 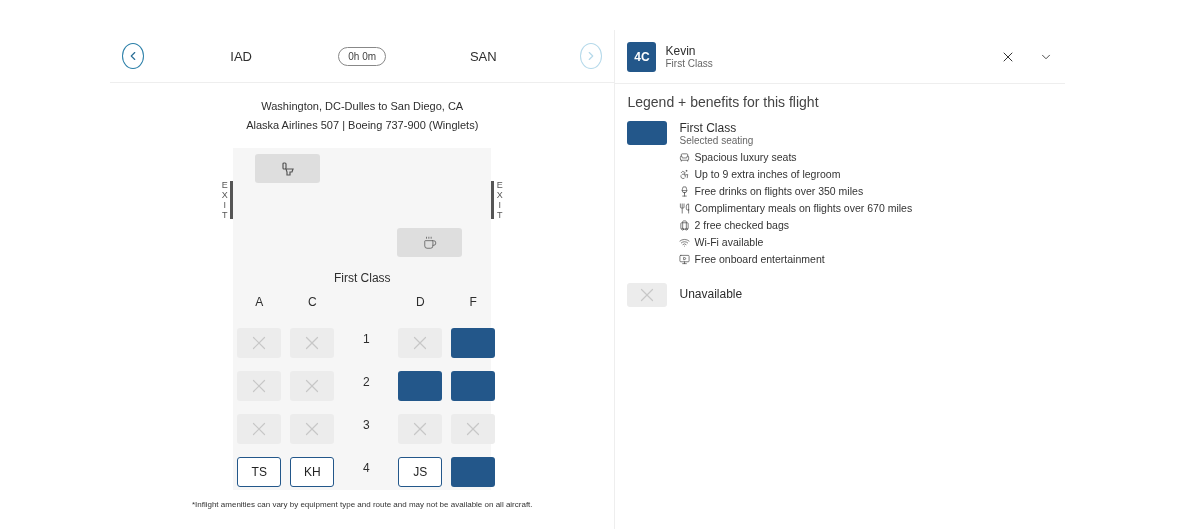 I want to click on assigned-seat: JS, so click(x=420, y=472).